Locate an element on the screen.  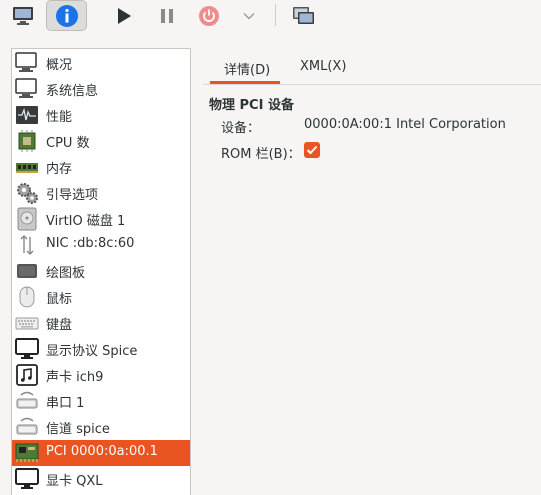
run-button is located at coordinates (124, 15).